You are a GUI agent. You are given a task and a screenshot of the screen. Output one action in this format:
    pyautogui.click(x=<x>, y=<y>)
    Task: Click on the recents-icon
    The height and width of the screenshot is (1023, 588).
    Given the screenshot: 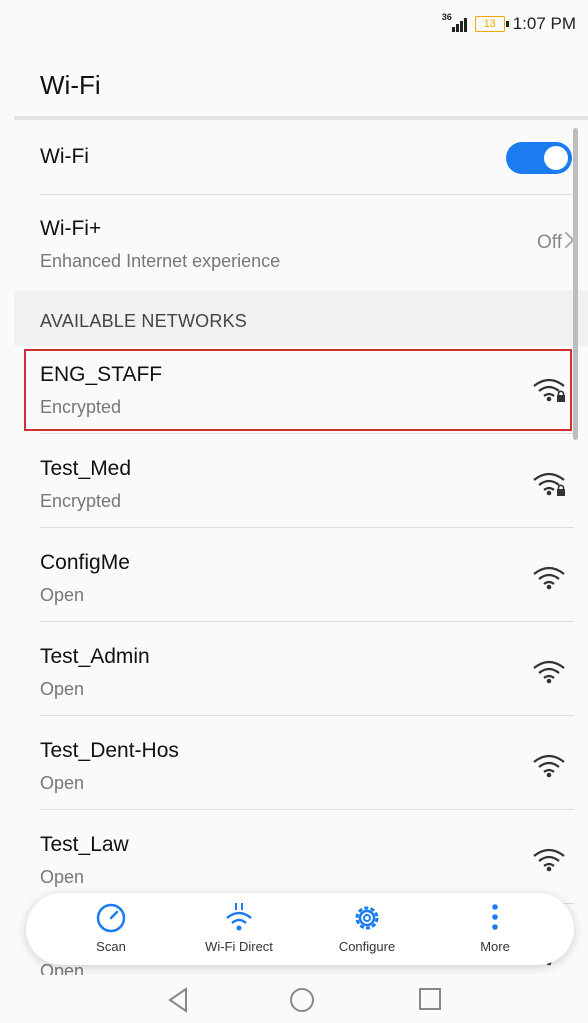 What is the action you would take?
    pyautogui.click(x=430, y=999)
    